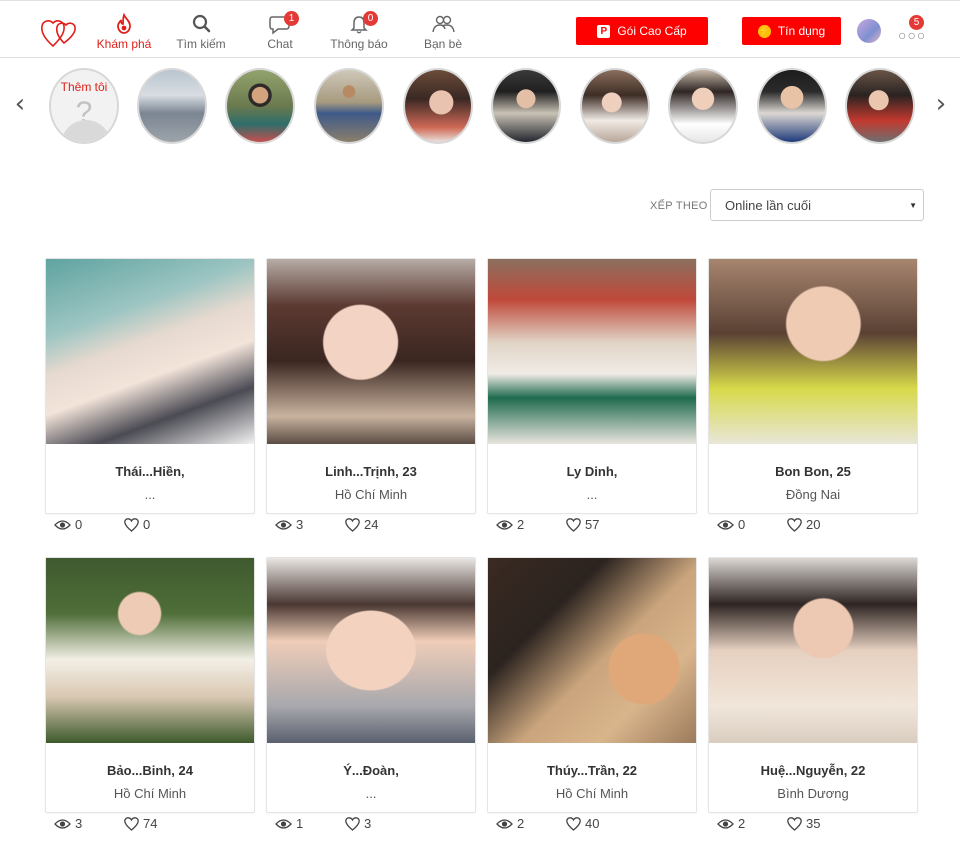  I want to click on view-count-value: 3, so click(79, 823).